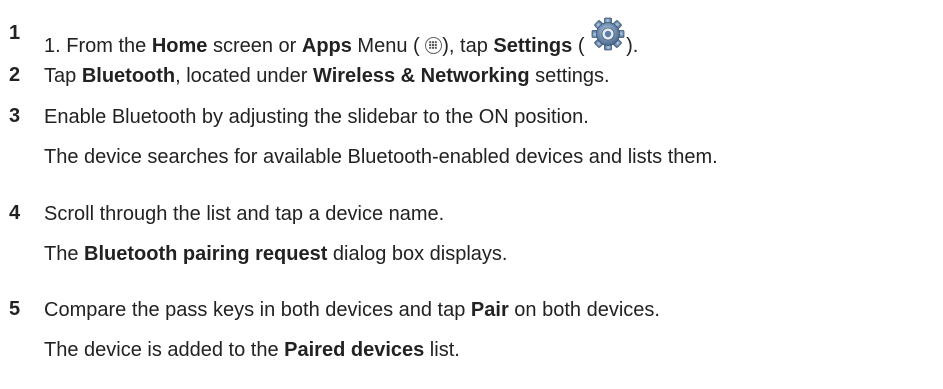  Describe the element at coordinates (15, 309) in the screenshot. I see `step-number: 5` at that location.